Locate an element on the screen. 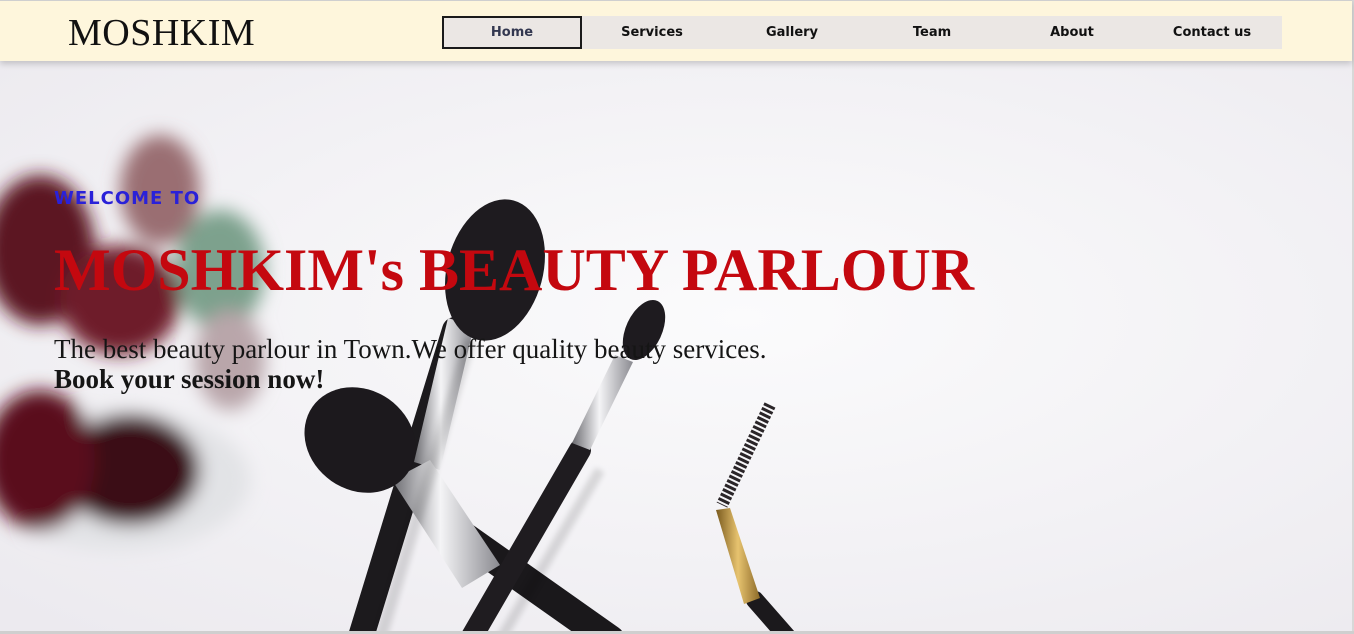 The height and width of the screenshot is (634, 1354). nav-contact: Contact us is located at coordinates (1212, 32).